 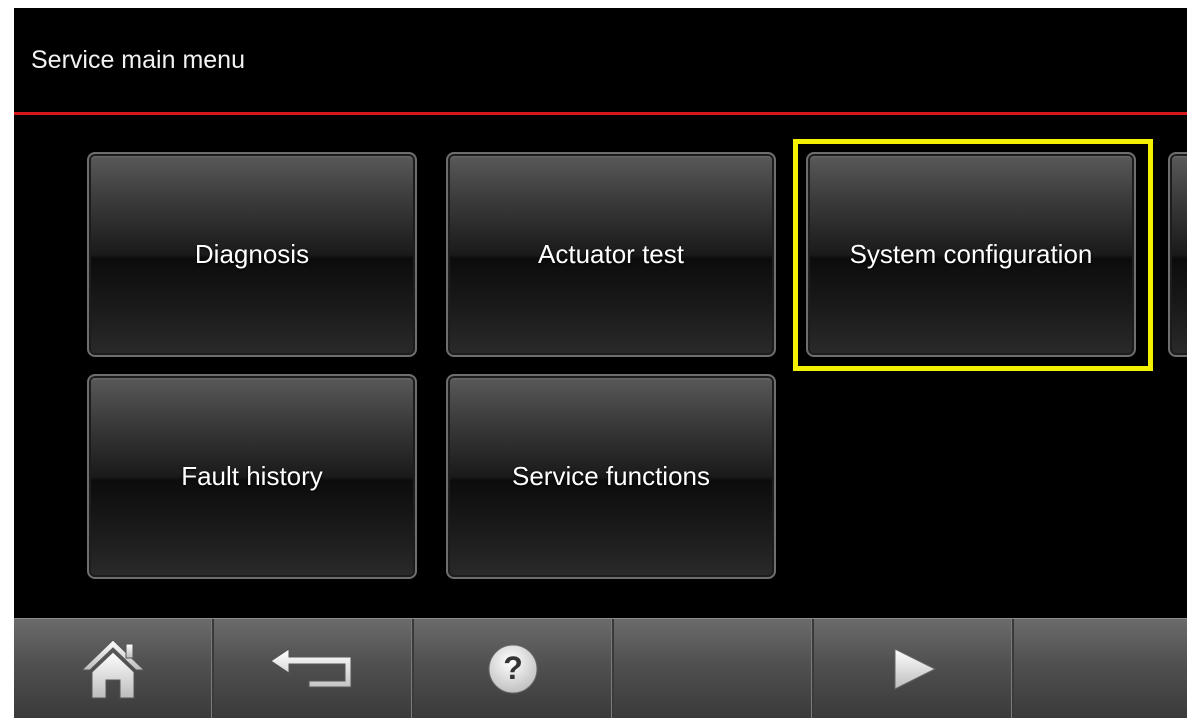 I want to click on next-tile-partial, so click(x=1177, y=254).